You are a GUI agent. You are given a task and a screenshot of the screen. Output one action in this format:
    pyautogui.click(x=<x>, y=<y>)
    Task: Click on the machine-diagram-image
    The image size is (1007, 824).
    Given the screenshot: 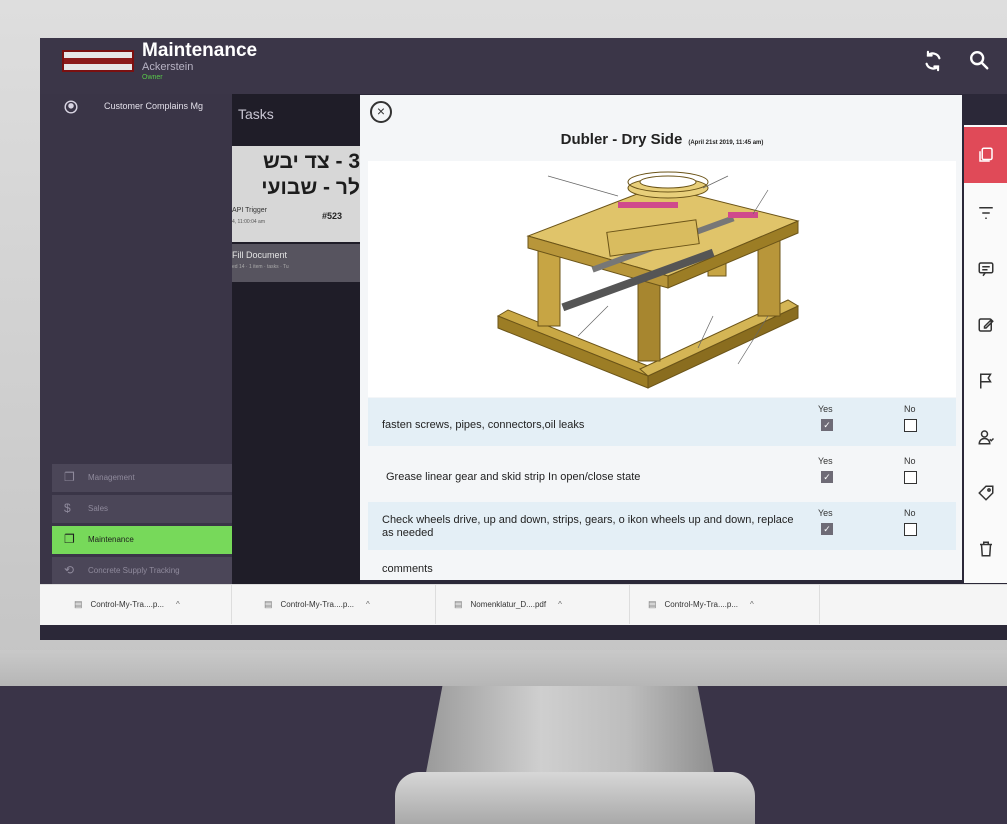 What is the action you would take?
    pyautogui.click(x=648, y=280)
    